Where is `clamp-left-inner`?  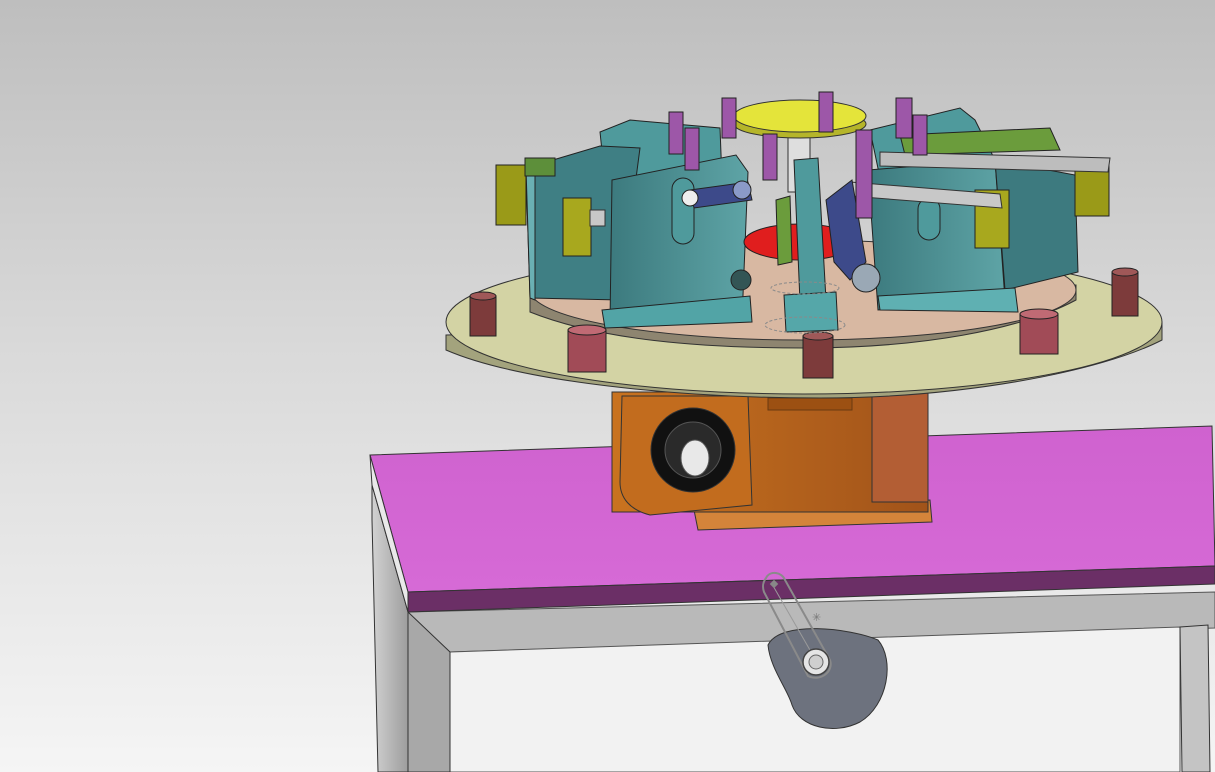
clamp-left-inner is located at coordinates (577, 227).